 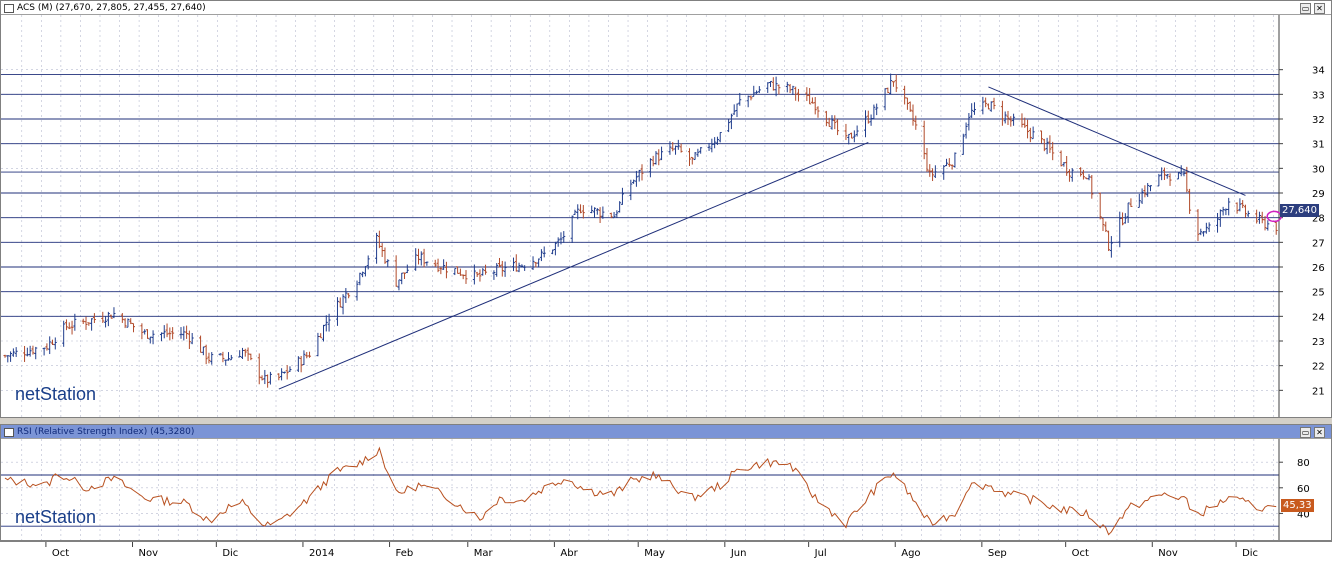 What do you see at coordinates (654, 553) in the screenshot?
I see `month-label: May` at bounding box center [654, 553].